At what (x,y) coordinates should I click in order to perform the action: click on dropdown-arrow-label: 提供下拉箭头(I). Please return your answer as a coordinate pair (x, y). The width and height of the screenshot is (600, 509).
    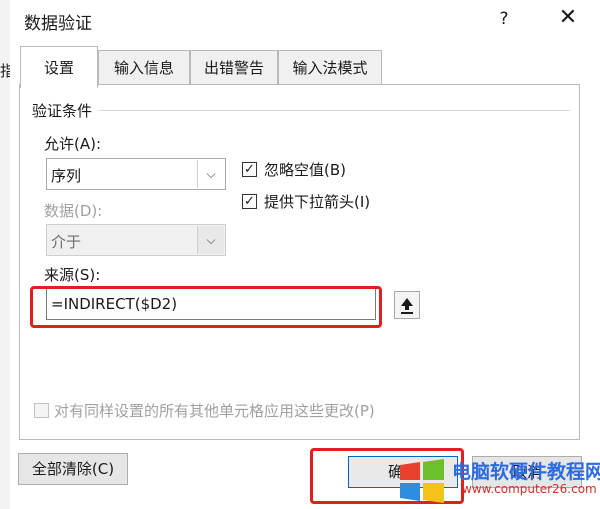
    Looking at the image, I should click on (317, 202).